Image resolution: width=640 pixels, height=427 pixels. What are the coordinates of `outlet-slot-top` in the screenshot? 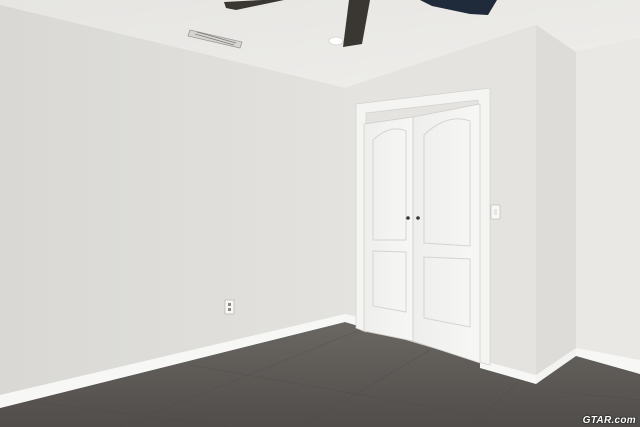 It's located at (229, 304).